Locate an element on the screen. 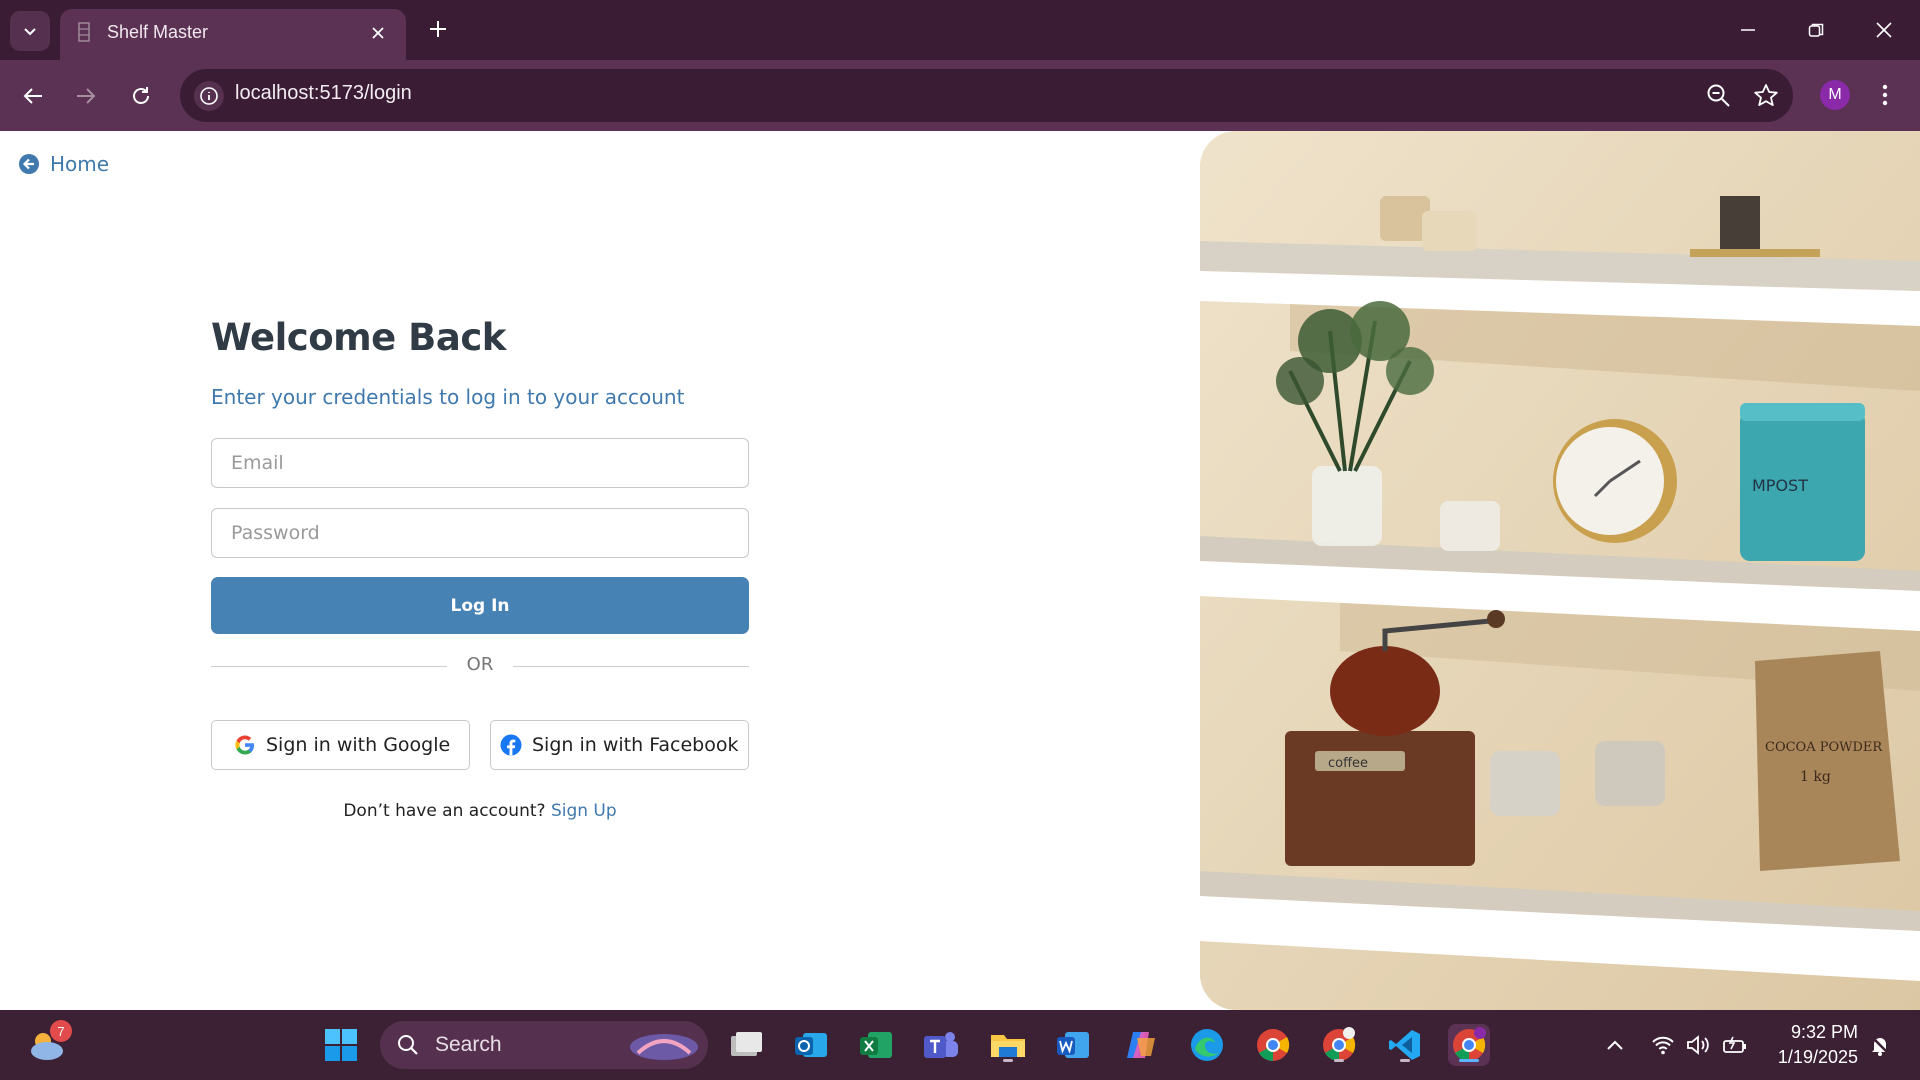 This screenshot has height=1080, width=1920. new-tab-button is located at coordinates (438, 29).